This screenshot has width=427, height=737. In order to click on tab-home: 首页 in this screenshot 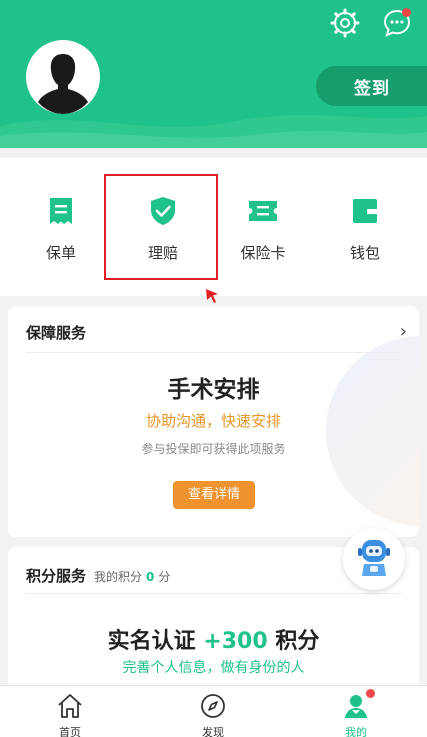, I will do `click(70, 711)`.